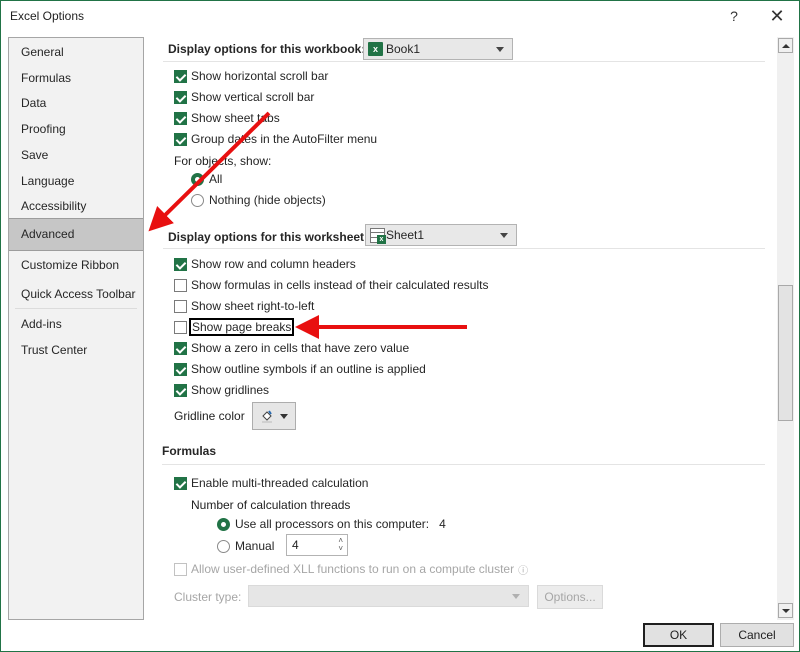  Describe the element at coordinates (76, 234) in the screenshot. I see `sidebar-item-advanced: Advanced` at that location.